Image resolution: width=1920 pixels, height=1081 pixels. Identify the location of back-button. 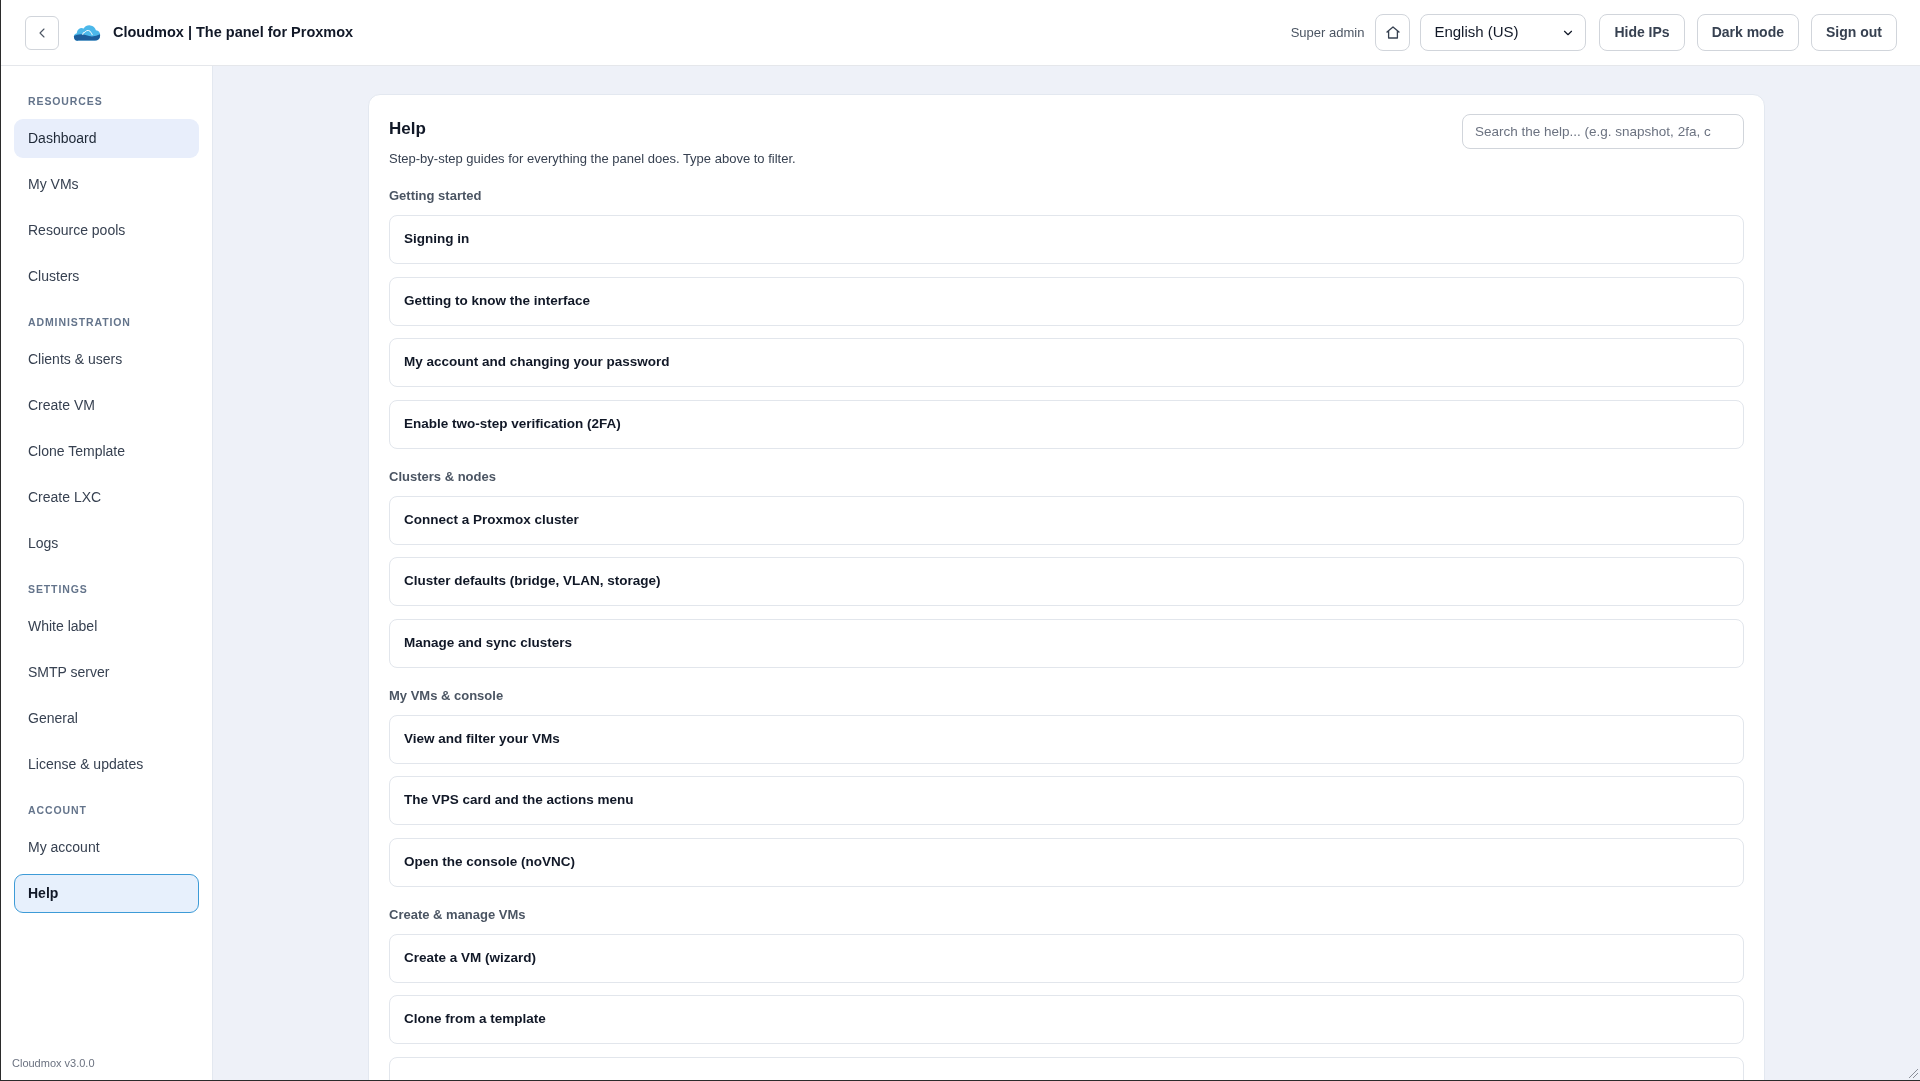
(42, 32).